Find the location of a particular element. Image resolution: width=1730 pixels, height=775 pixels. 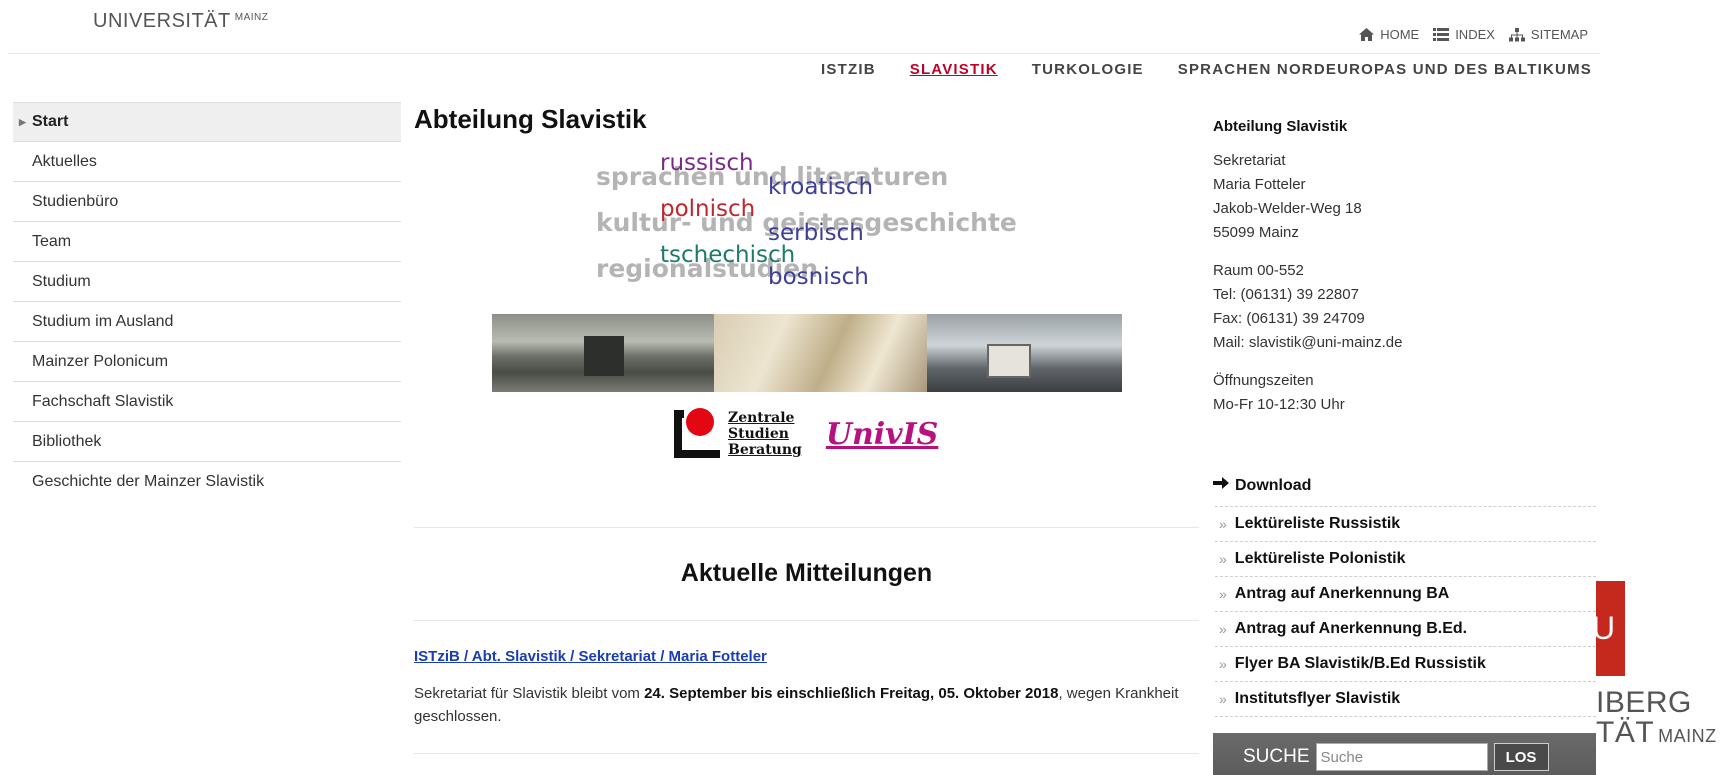

nav-slavistik: SLAVISTIK is located at coordinates (954, 69).